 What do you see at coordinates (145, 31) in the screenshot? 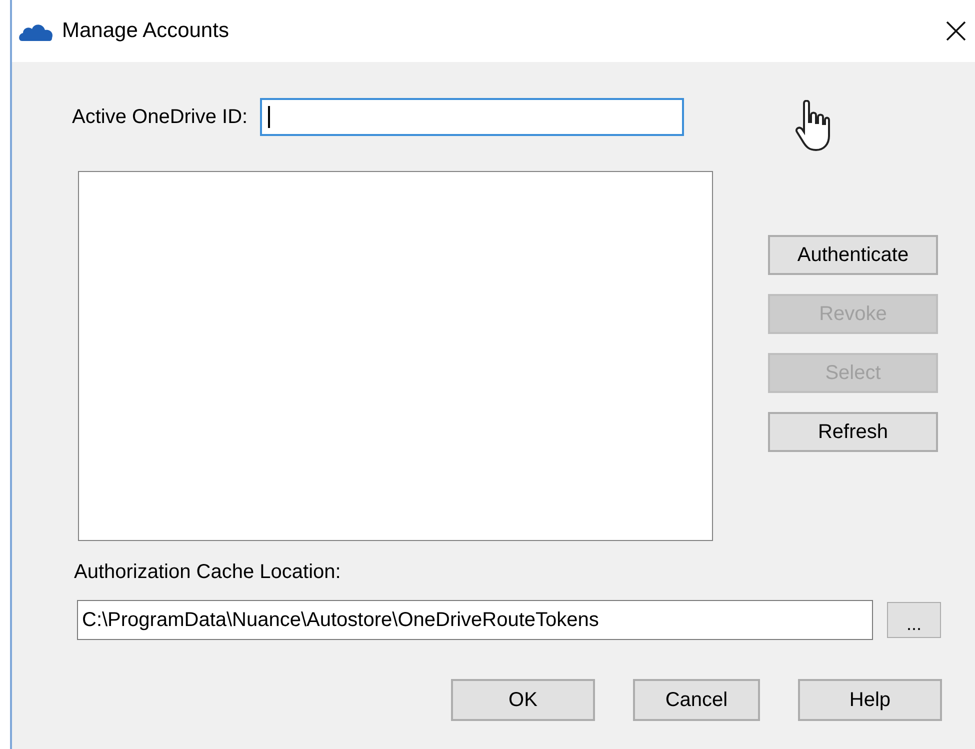
I see `window-title: Manage Accounts` at bounding box center [145, 31].